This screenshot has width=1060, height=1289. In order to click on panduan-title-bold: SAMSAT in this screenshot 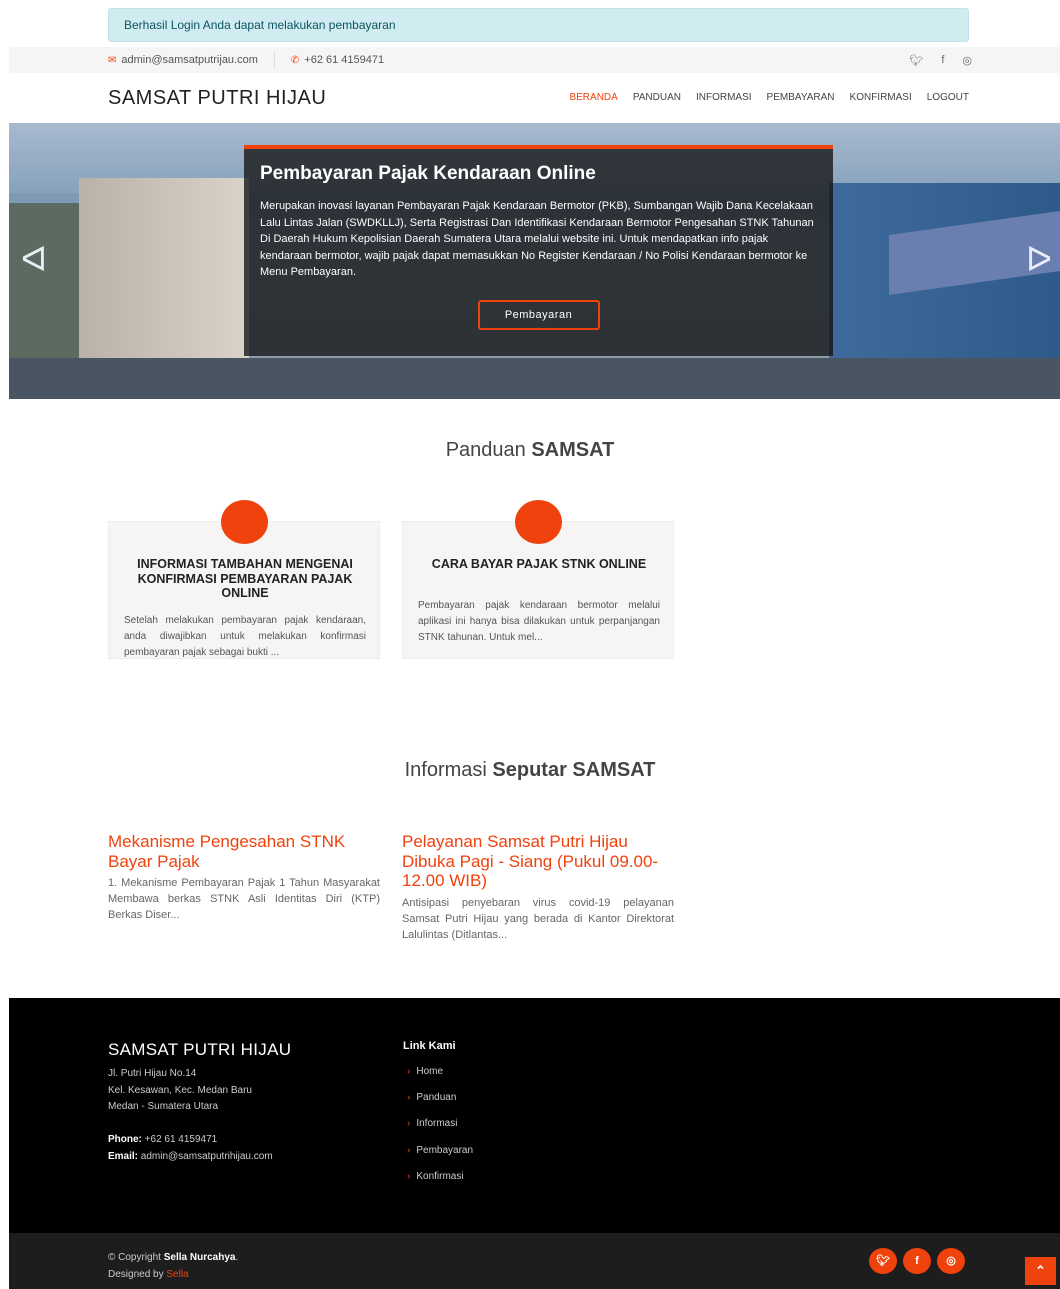, I will do `click(573, 450)`.